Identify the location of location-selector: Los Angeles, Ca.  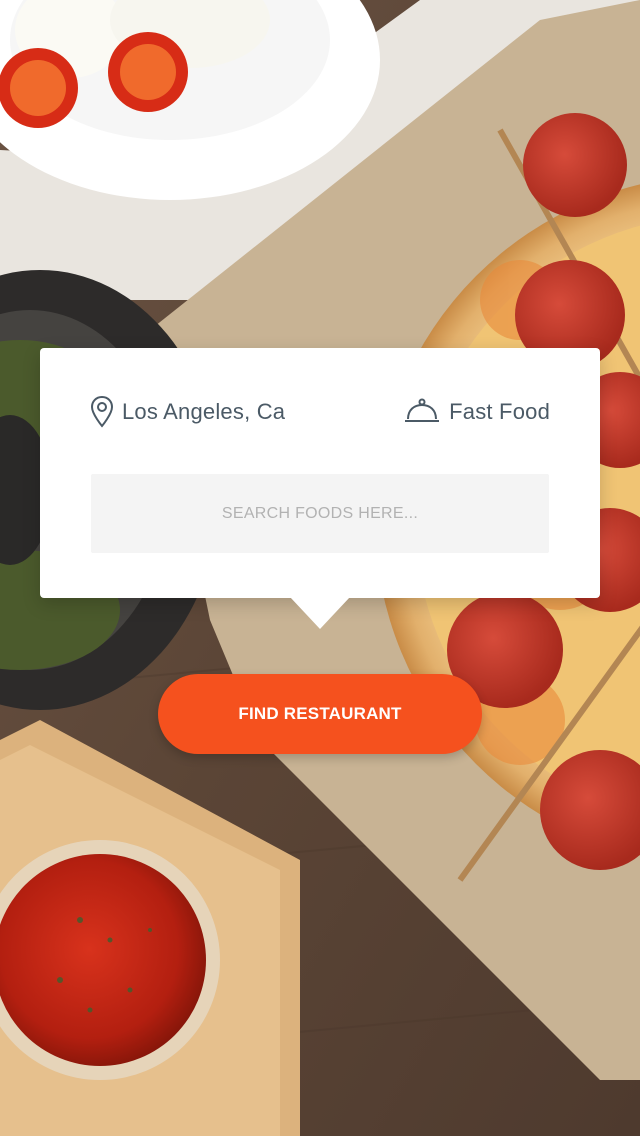
(187, 412).